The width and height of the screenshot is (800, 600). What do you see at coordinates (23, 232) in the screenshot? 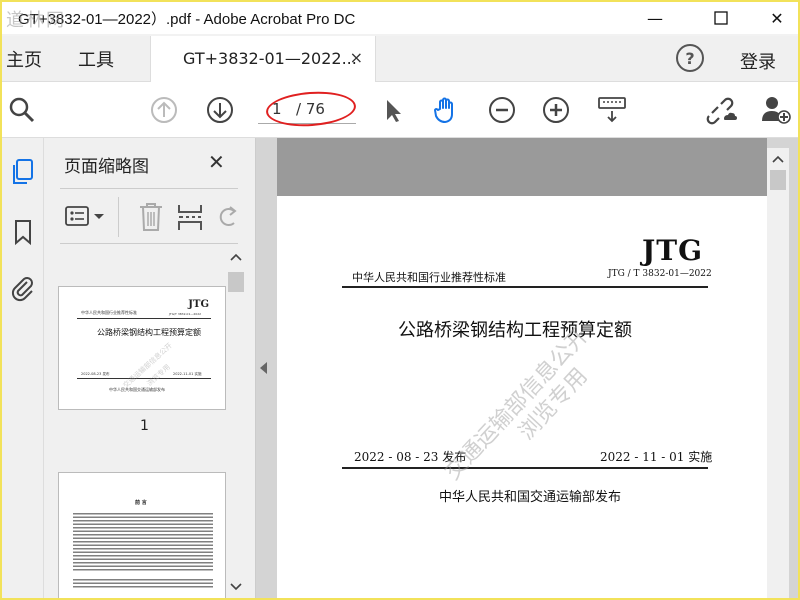
I see `bookmark-icon` at bounding box center [23, 232].